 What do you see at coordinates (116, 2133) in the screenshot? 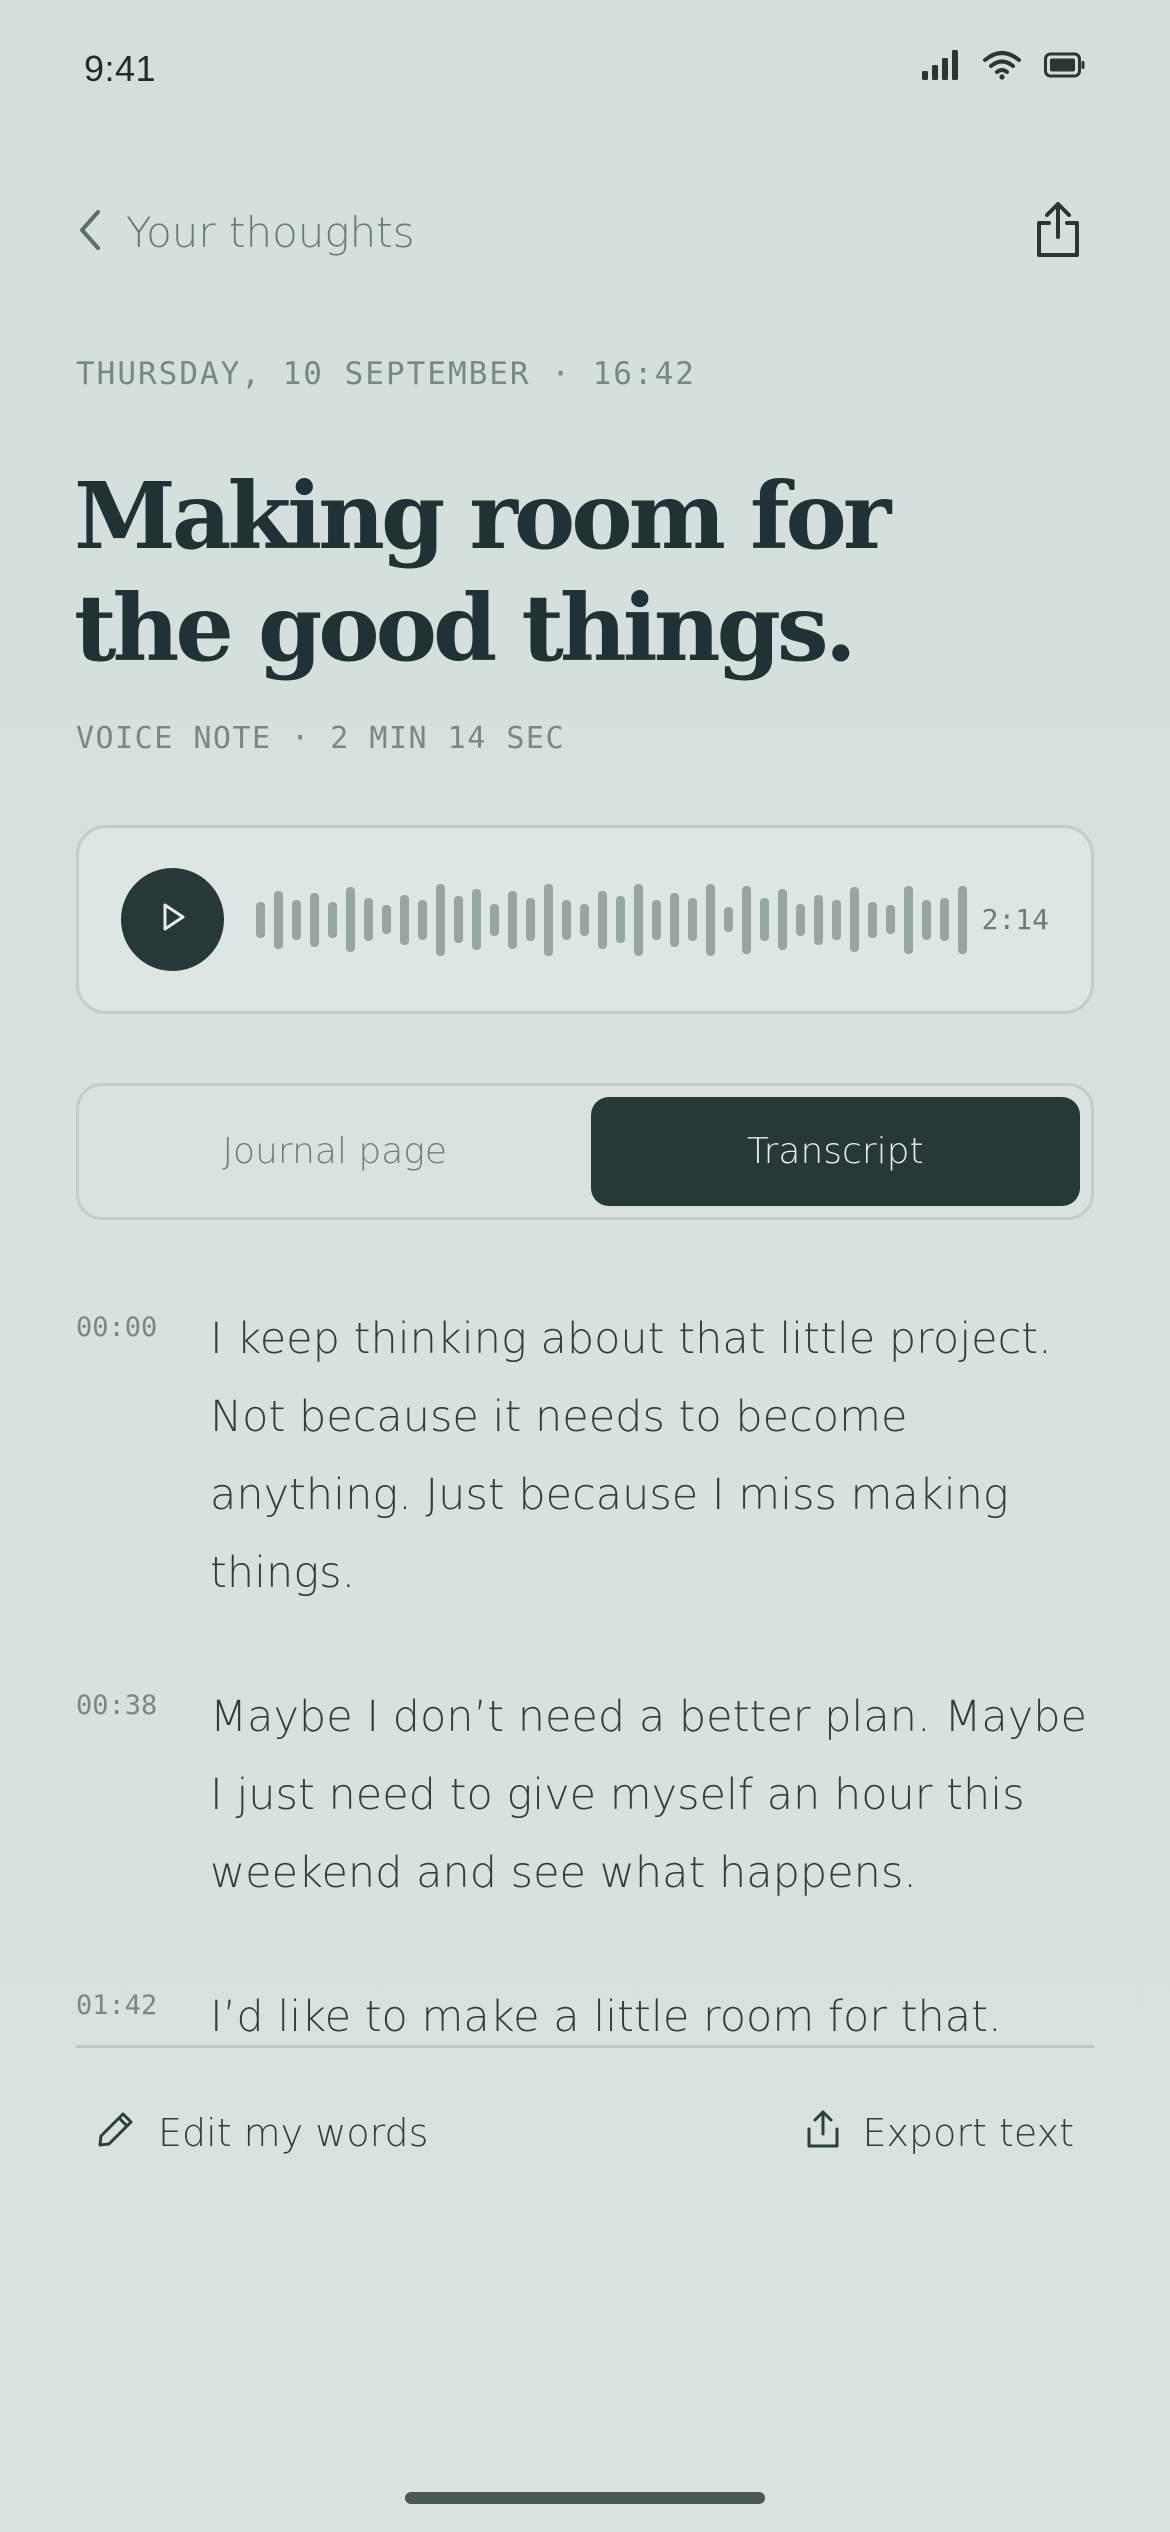
I see `pencil-icon` at bounding box center [116, 2133].